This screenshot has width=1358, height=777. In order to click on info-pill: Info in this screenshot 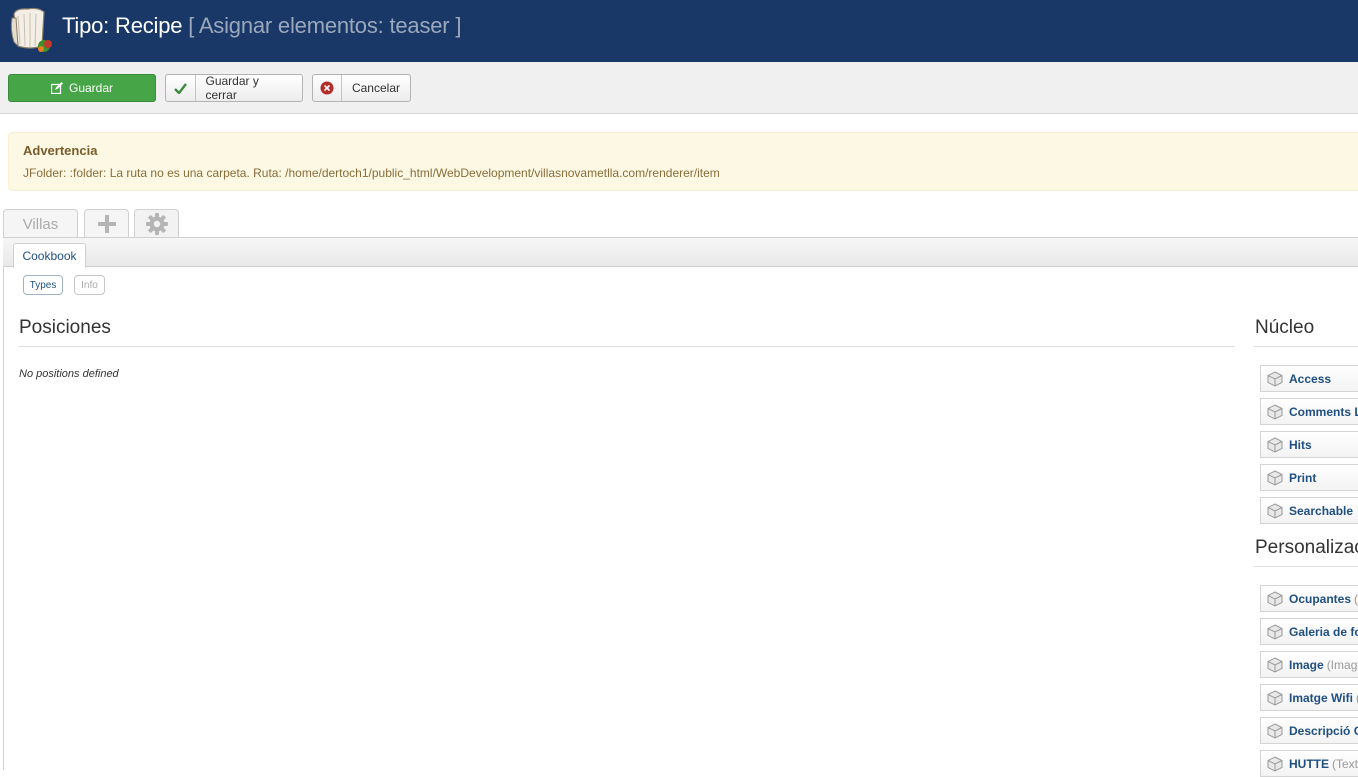, I will do `click(89, 285)`.